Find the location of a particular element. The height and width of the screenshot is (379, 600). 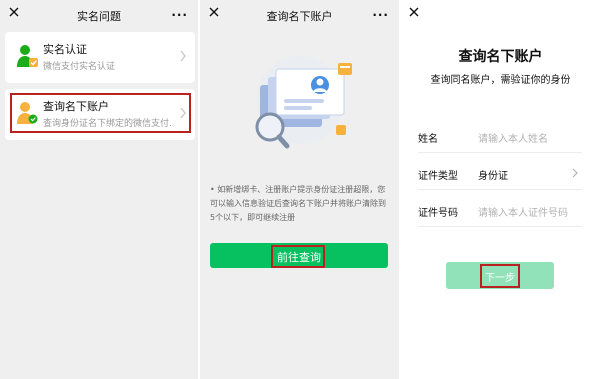

page-subtitle: 查询同名账户，需验证你的身份 is located at coordinates (500, 80).